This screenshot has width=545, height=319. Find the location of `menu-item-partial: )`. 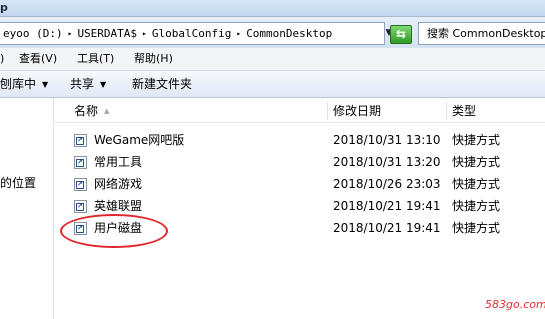

menu-item-partial: ) is located at coordinates (2, 59).